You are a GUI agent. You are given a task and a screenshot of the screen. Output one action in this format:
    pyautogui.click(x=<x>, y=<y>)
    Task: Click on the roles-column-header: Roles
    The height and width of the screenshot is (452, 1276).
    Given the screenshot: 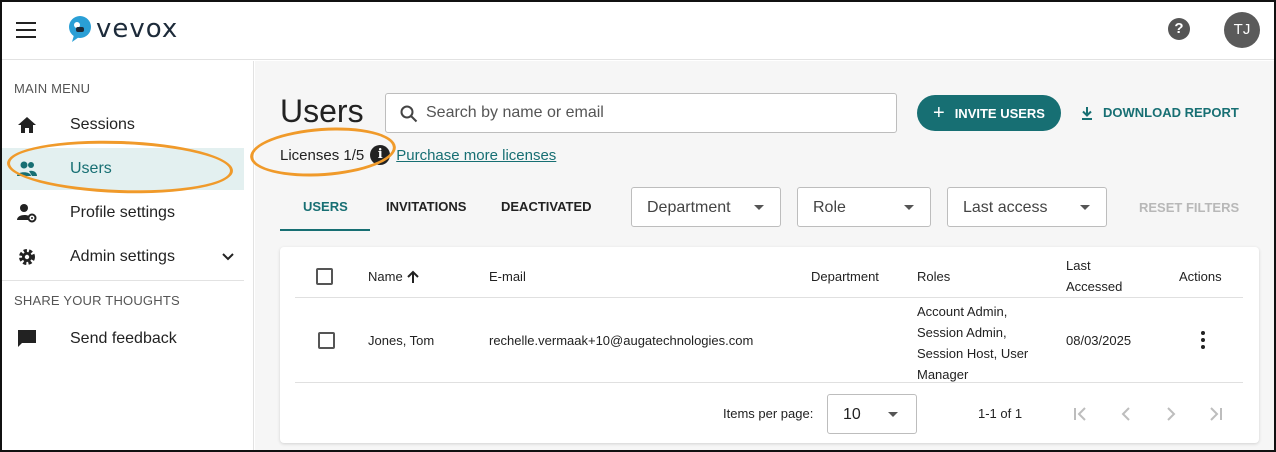 What is the action you would take?
    pyautogui.click(x=934, y=276)
    